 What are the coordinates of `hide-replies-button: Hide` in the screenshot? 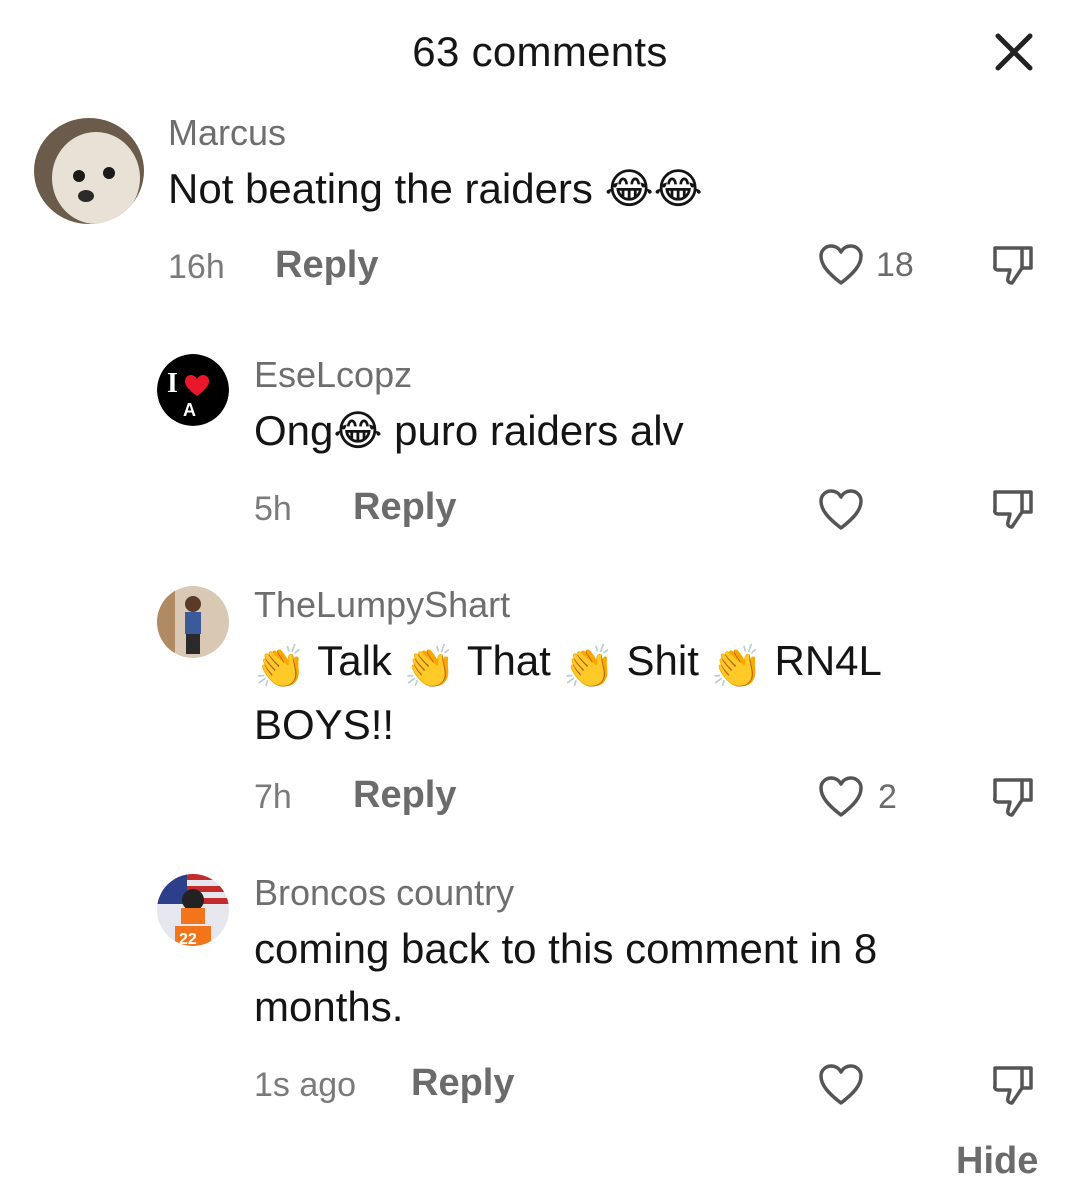 It's located at (997, 1161).